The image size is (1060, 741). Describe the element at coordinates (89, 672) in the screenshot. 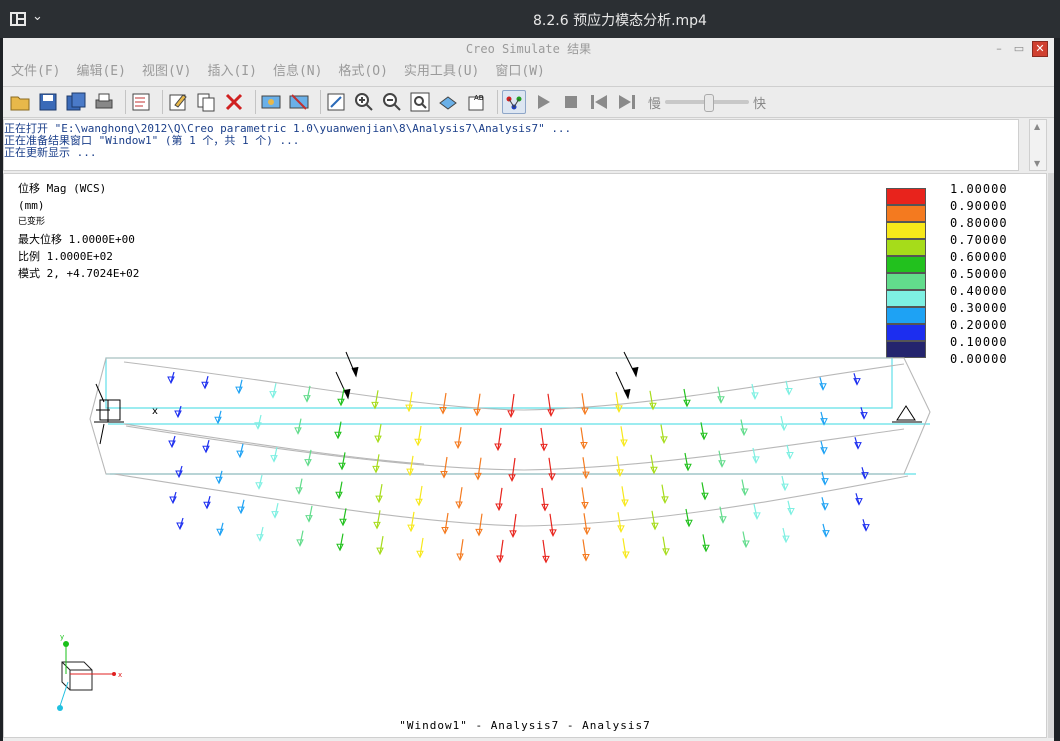

I see `coordinate-triad: x y` at that location.